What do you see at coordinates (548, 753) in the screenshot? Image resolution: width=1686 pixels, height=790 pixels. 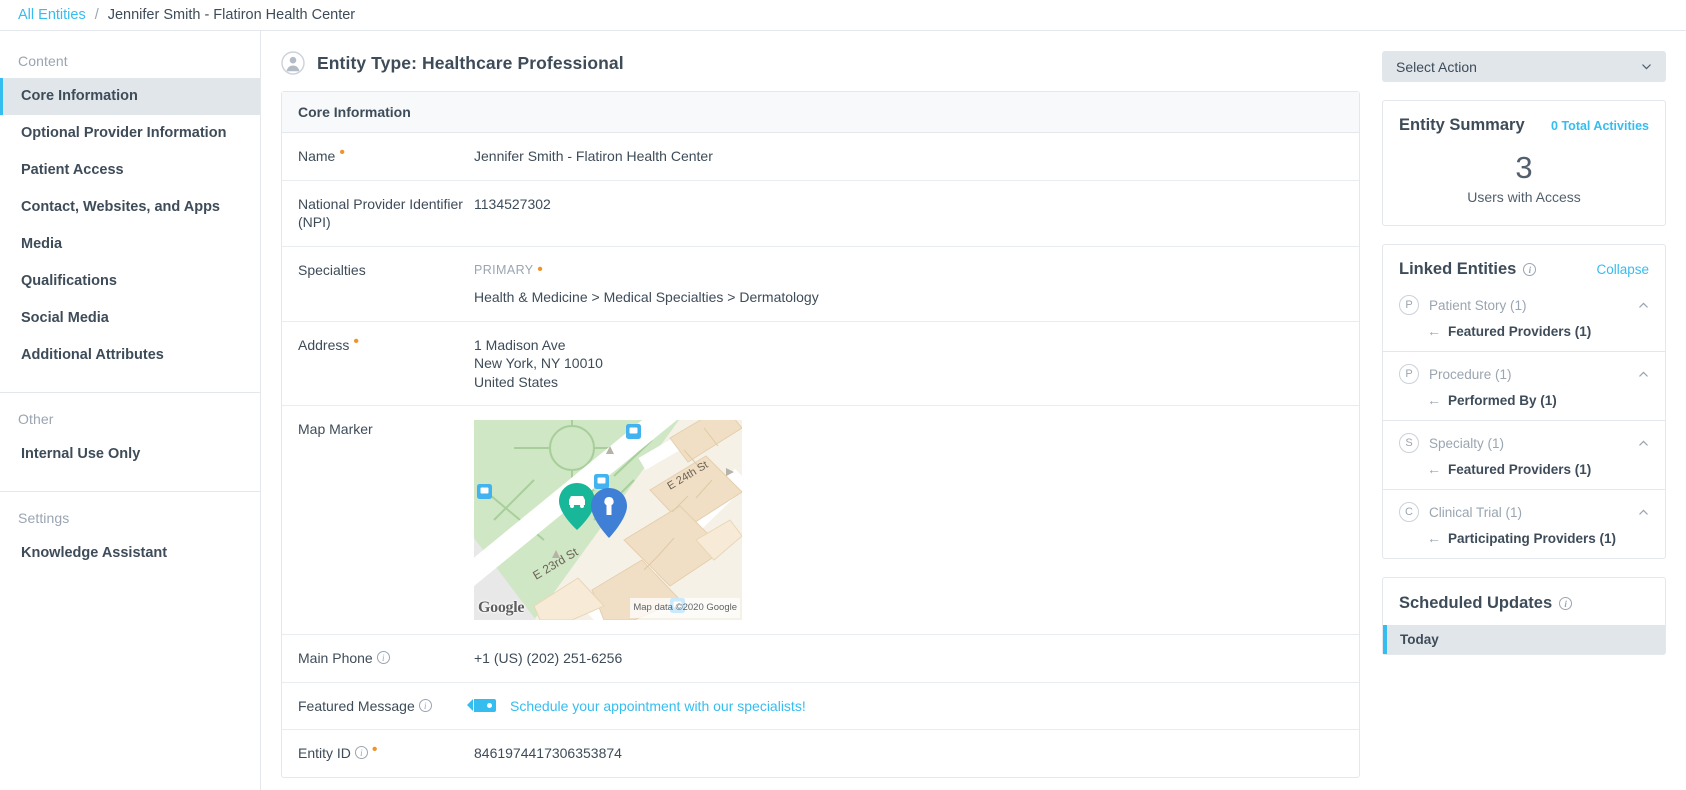 I see `field-value-entity-id: 8461974417306353874` at bounding box center [548, 753].